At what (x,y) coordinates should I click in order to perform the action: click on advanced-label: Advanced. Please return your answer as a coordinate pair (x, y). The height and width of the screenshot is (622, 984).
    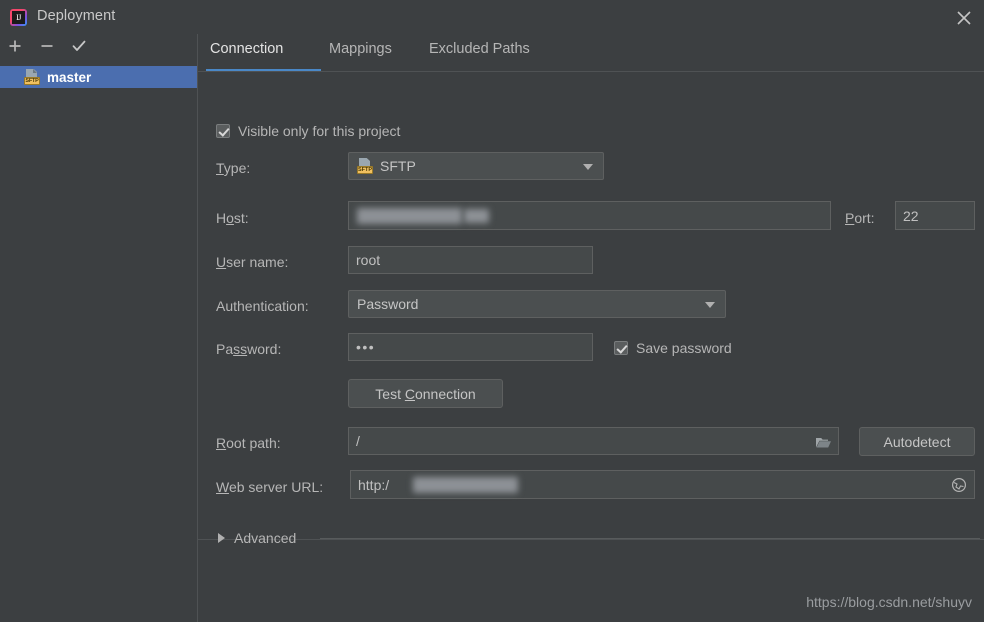
    Looking at the image, I should click on (265, 538).